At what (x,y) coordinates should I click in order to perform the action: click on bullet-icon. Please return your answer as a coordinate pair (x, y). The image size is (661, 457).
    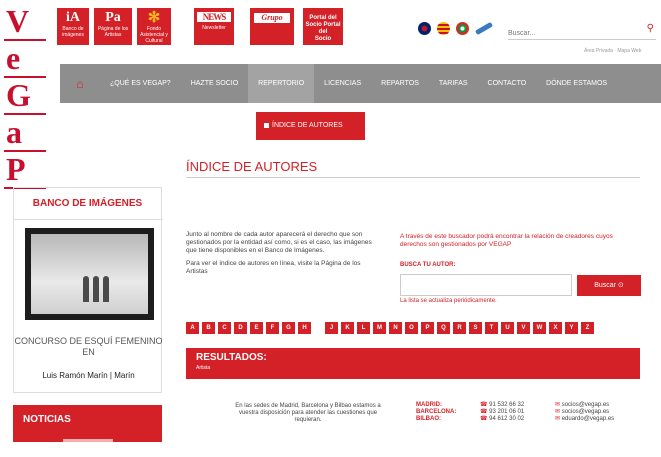
    Looking at the image, I should click on (266, 125).